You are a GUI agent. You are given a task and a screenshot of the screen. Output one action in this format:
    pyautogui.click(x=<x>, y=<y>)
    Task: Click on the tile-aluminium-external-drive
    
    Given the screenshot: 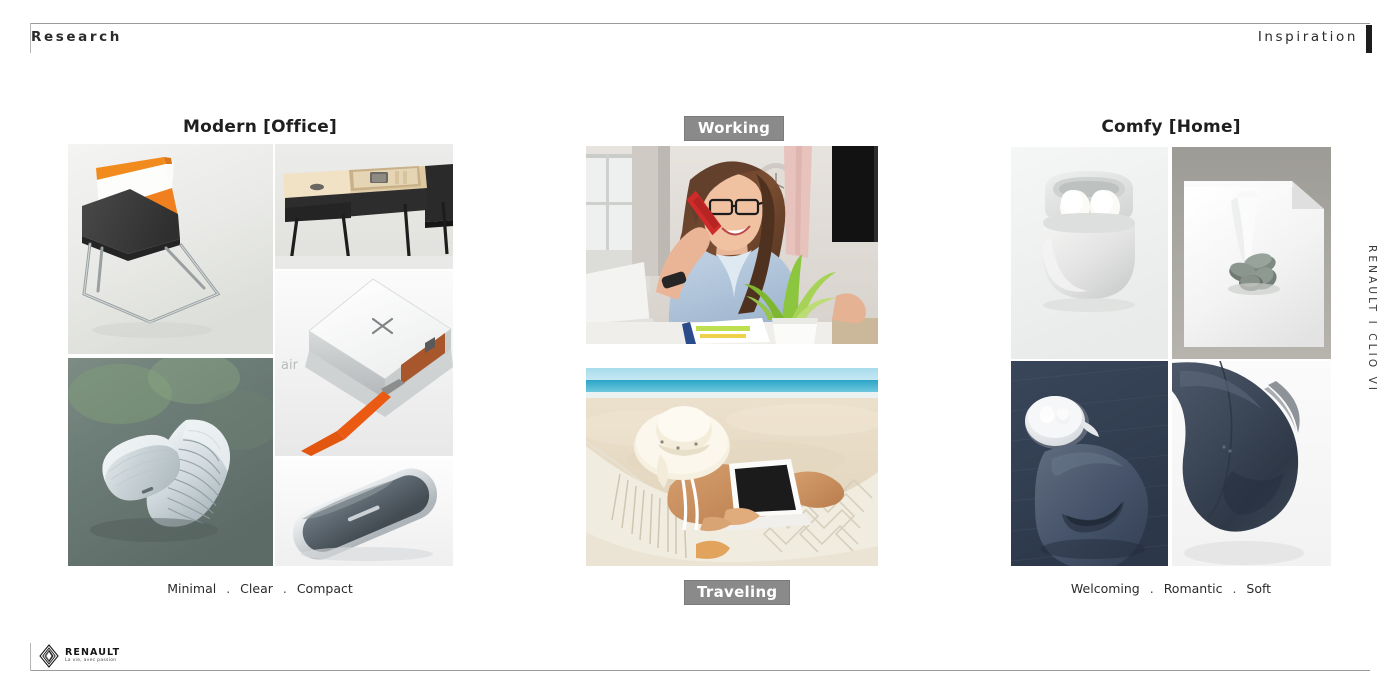 What is the action you would take?
    pyautogui.click(x=364, y=512)
    